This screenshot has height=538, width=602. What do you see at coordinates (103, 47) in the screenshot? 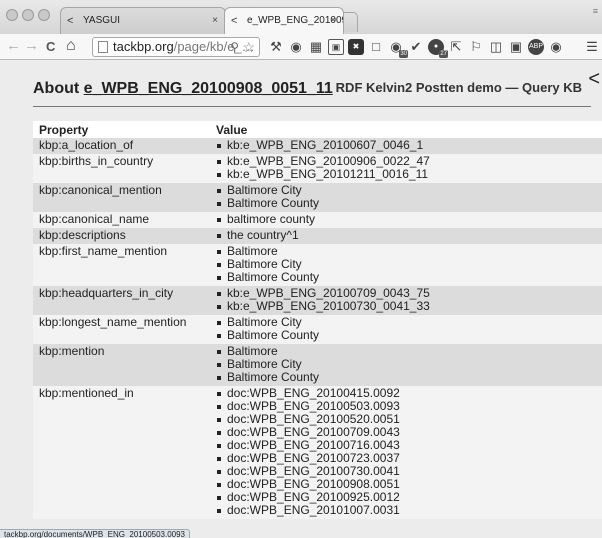
I see `page-icon` at bounding box center [103, 47].